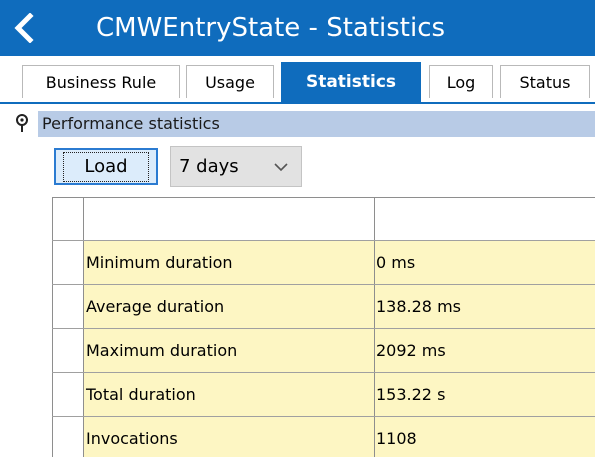 The image size is (595, 457). I want to click on tab-usage: Usage, so click(230, 81).